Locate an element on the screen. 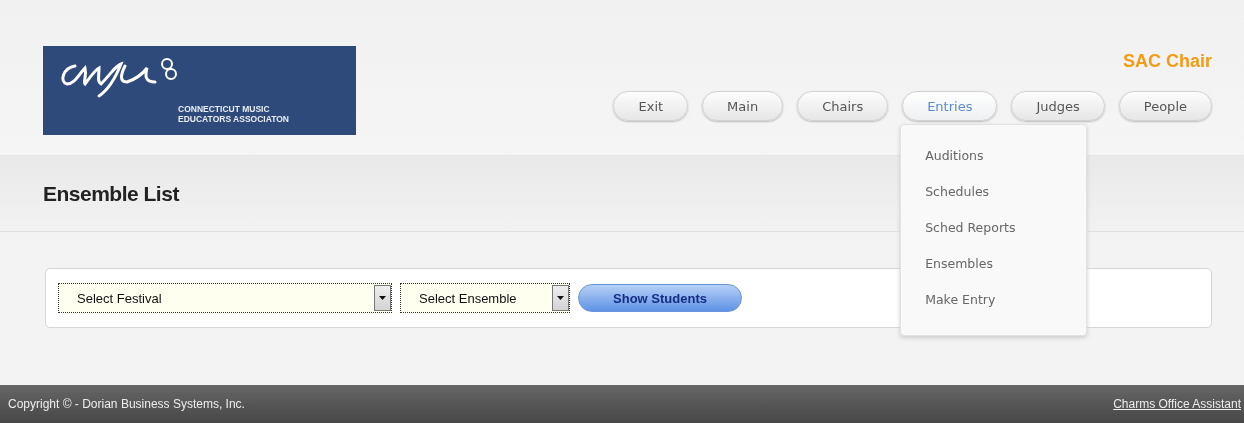  nav-tab: Main is located at coordinates (743, 106).